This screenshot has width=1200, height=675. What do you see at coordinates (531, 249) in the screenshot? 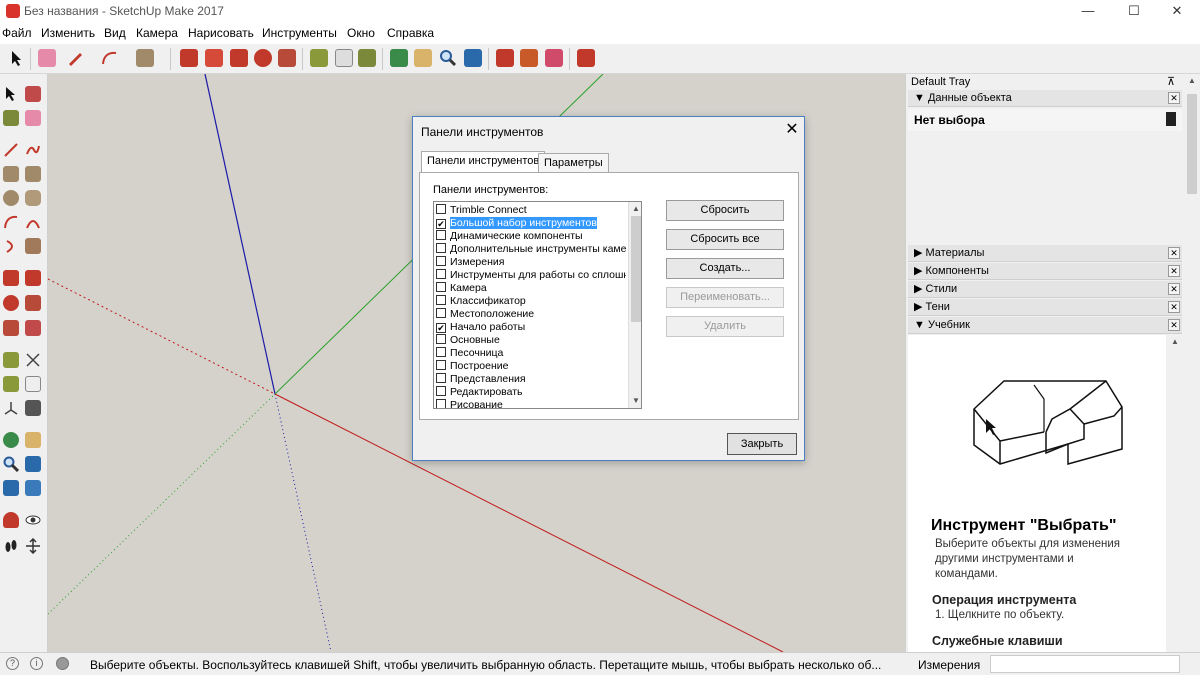
I see `toolbar-list-item: Дополнительные инструменты каме` at bounding box center [531, 249].